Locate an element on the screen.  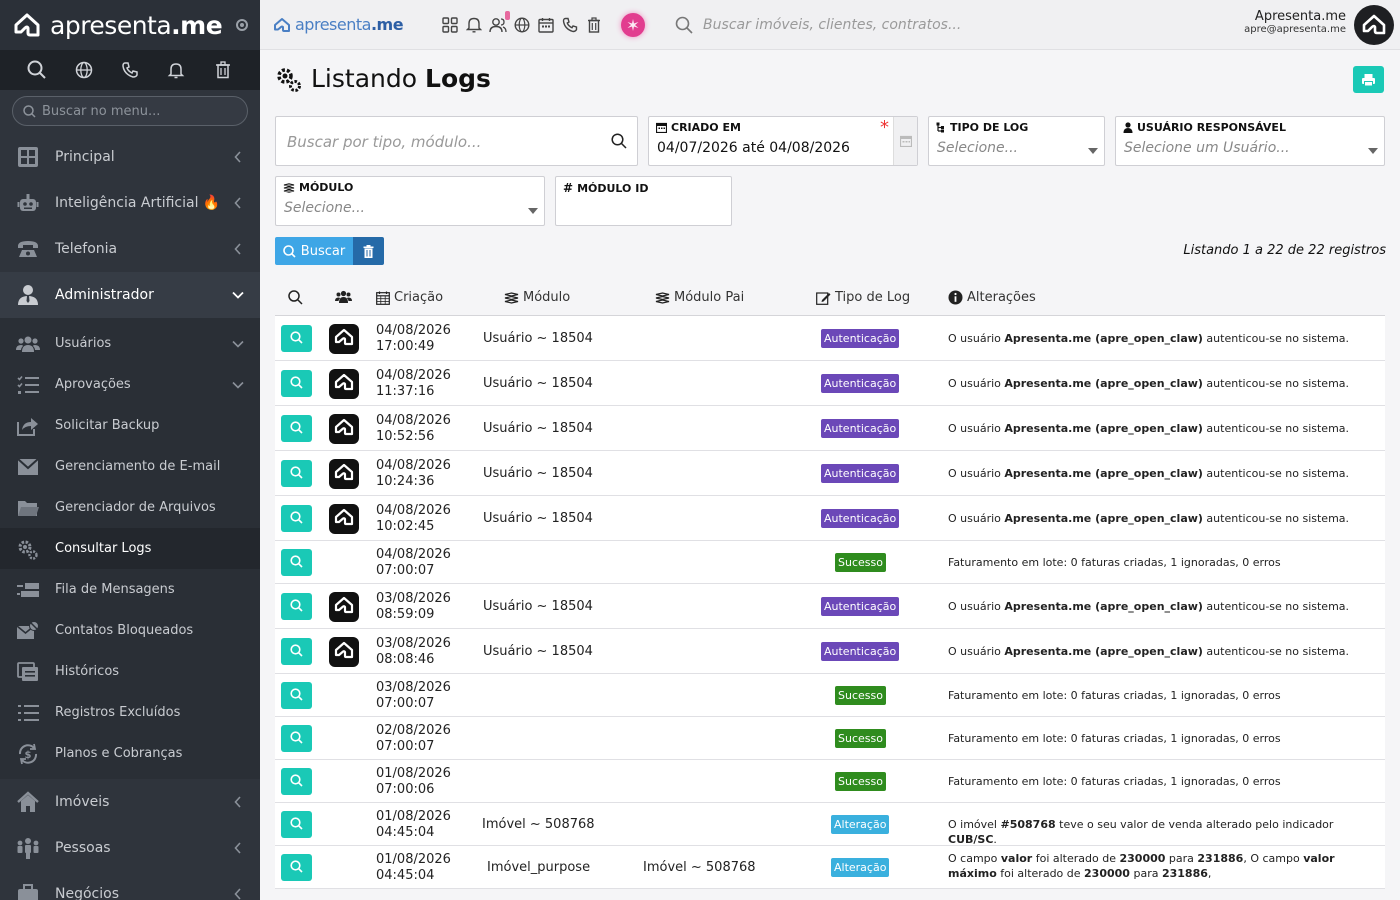
sidebar-search-input is located at coordinates (137, 111).